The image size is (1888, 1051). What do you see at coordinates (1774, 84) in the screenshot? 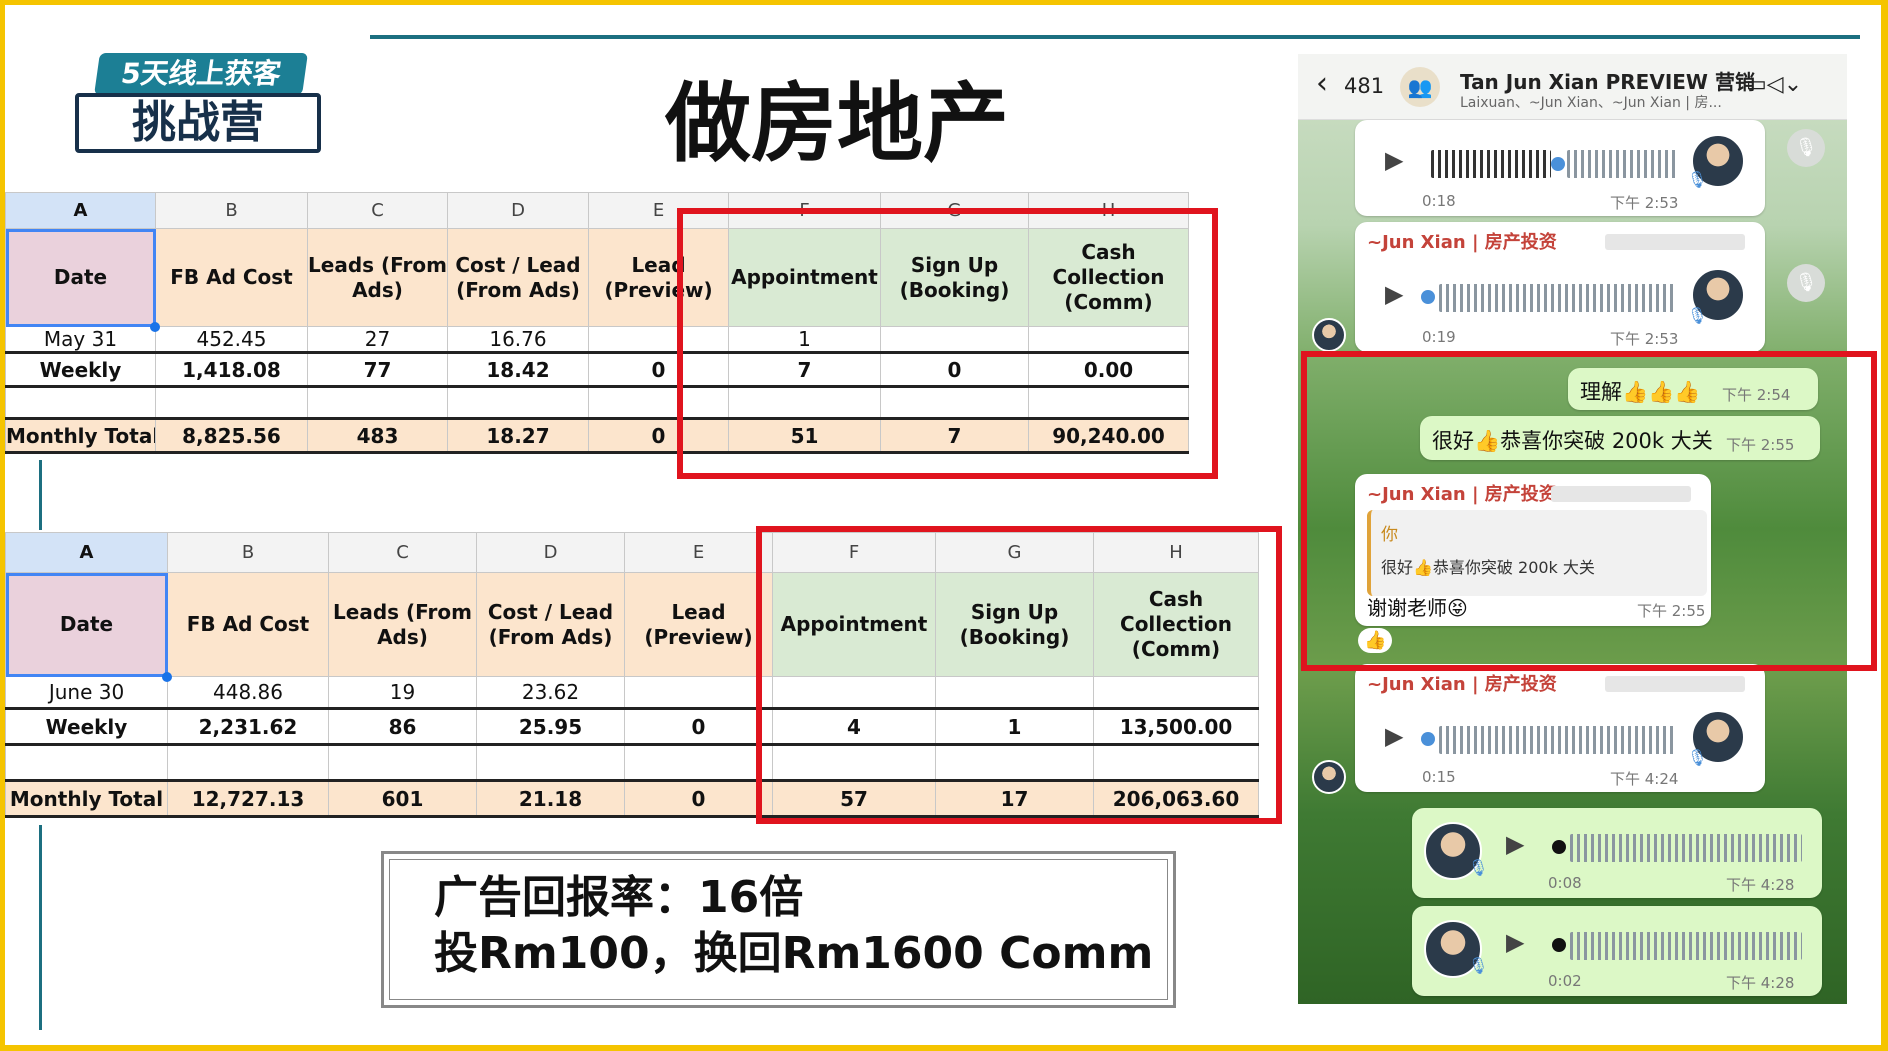
I see `video-call-icon: ▭◁⌄` at bounding box center [1774, 84].